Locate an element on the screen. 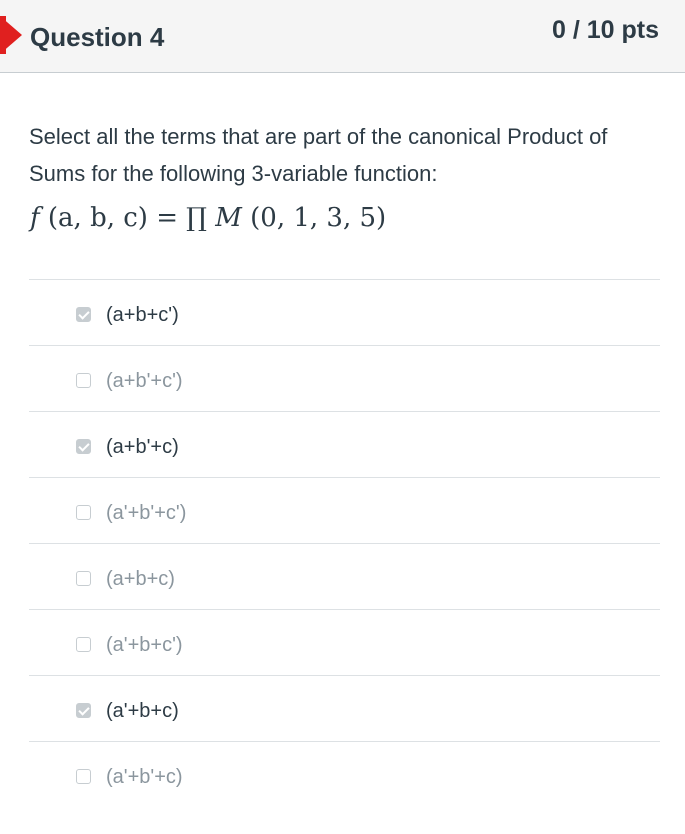 This screenshot has height=834, width=685. flag-icon-tip is located at coordinates (11, 35).